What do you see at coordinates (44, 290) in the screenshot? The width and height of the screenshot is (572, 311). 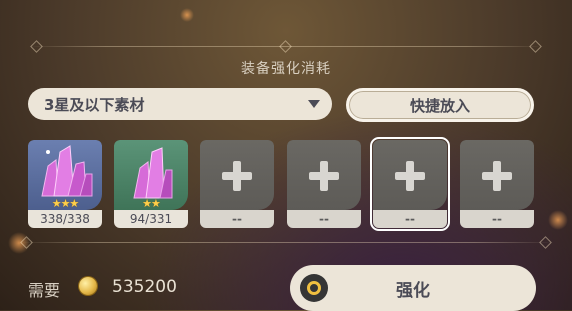 I see `cost-label: 需要` at bounding box center [44, 290].